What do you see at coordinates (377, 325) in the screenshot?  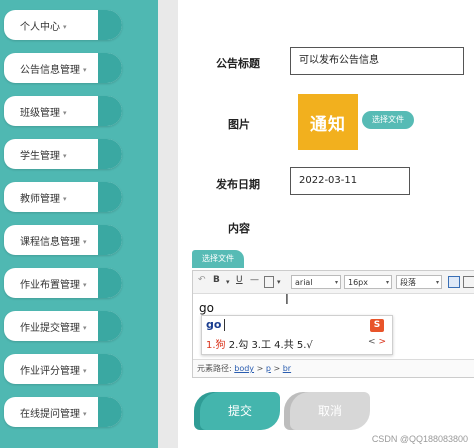 I see `sogou-logo-icon: S` at bounding box center [377, 325].